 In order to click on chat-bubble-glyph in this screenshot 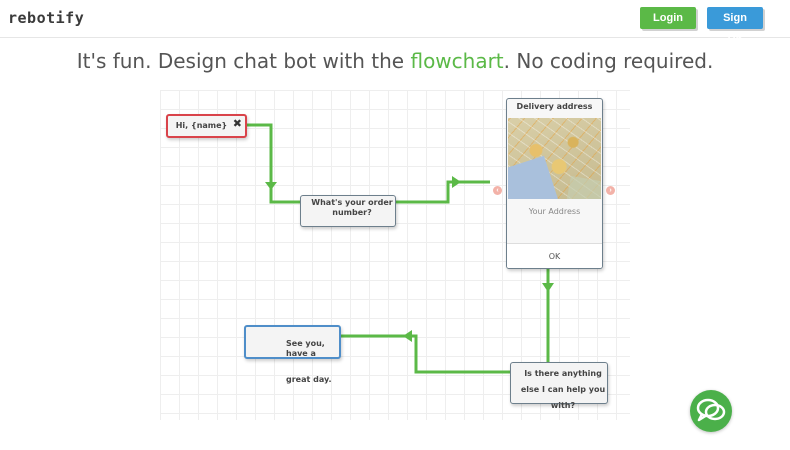, I will do `click(711, 410)`.